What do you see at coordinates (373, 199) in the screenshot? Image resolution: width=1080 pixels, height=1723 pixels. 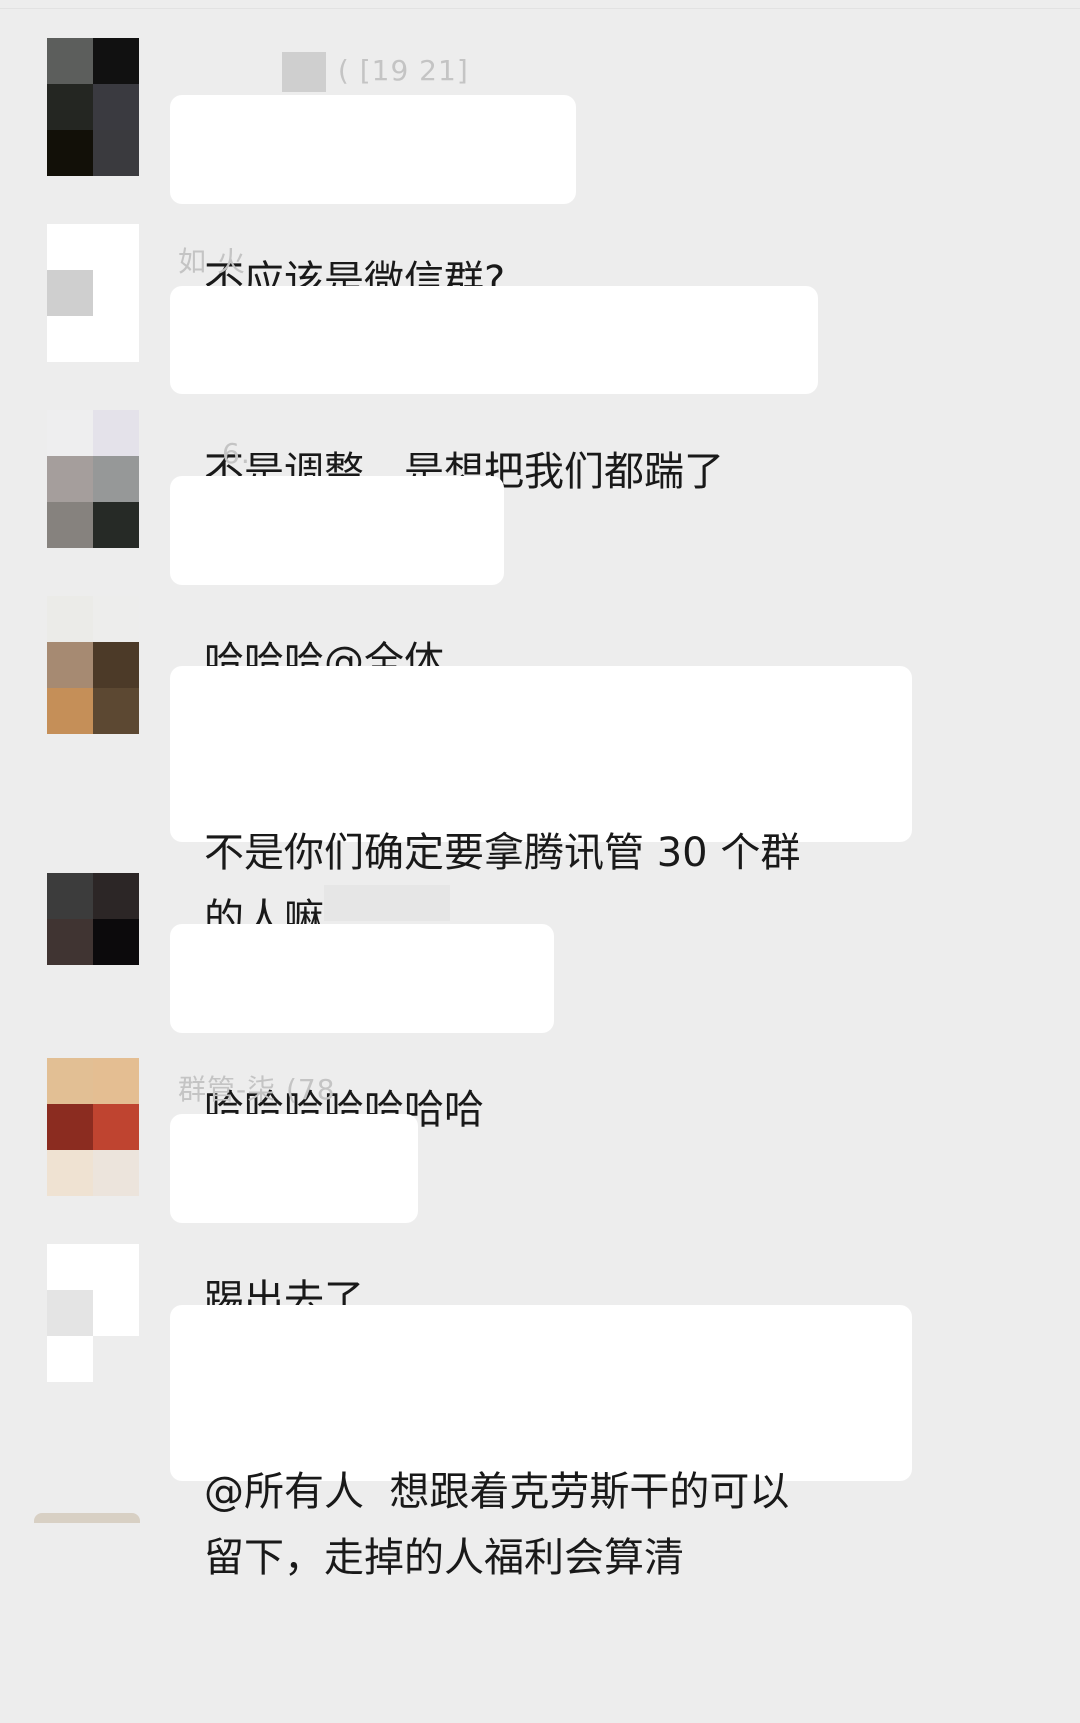 I see `message-bubble: 不应该是微信群?` at bounding box center [373, 199].